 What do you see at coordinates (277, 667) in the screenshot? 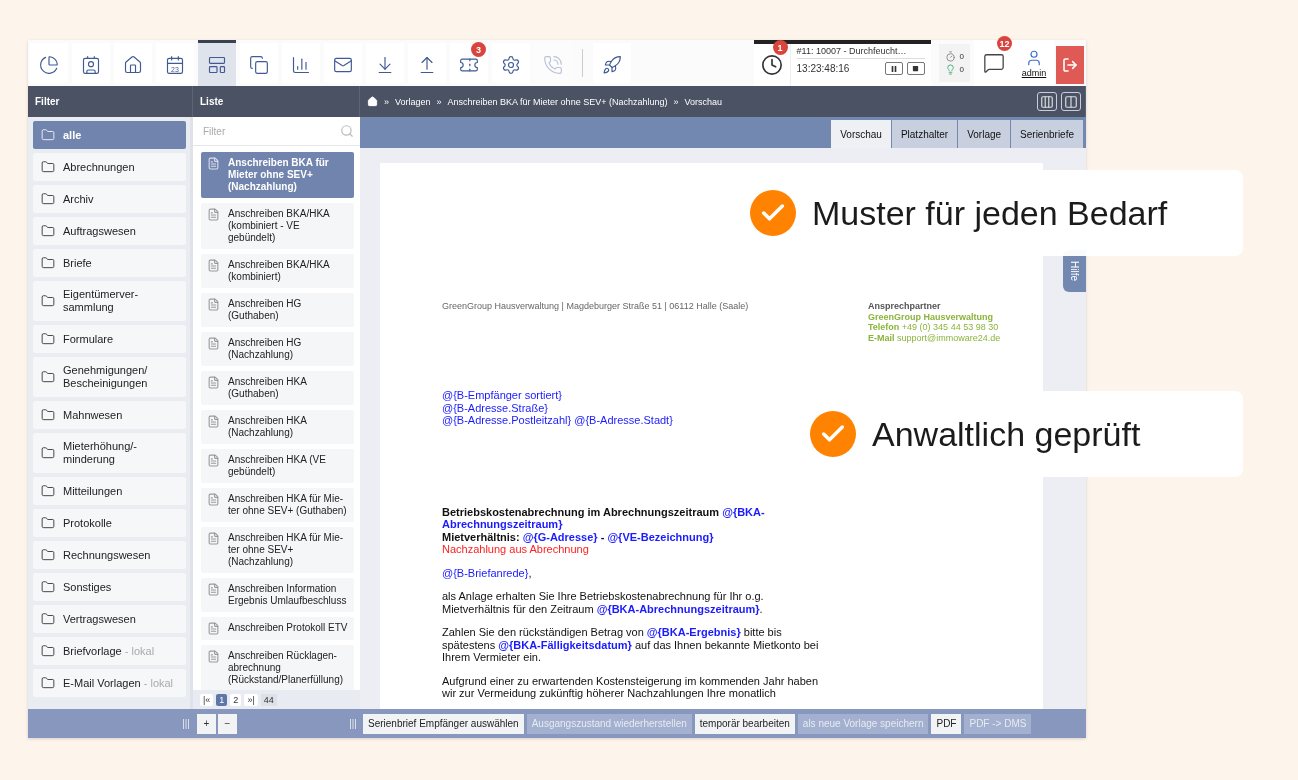
I see `template-item: Anschreiben Rücklagen- abrechnung (Rückstand/Planerfüllung)` at bounding box center [277, 667].